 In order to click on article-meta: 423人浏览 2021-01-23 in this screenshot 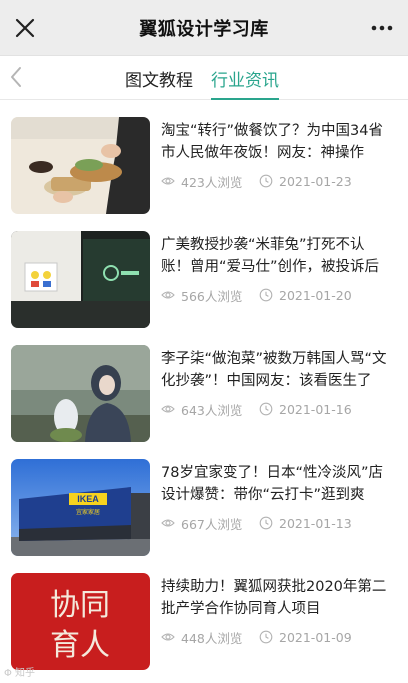, I will do `click(256, 181)`.